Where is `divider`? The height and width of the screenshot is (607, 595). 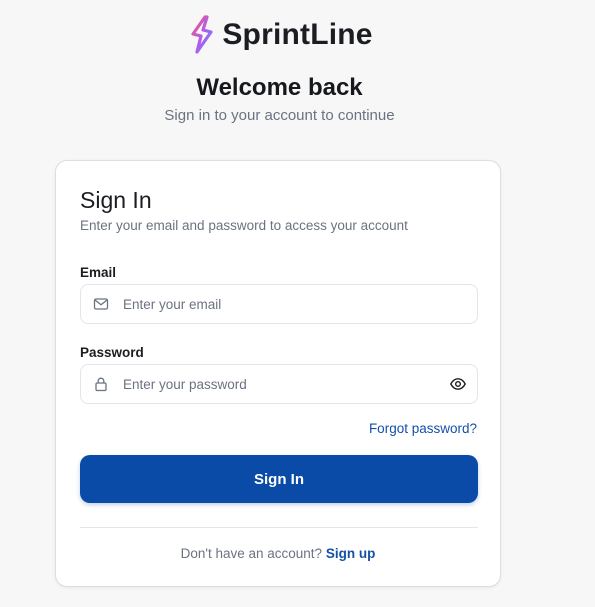 divider is located at coordinates (279, 527).